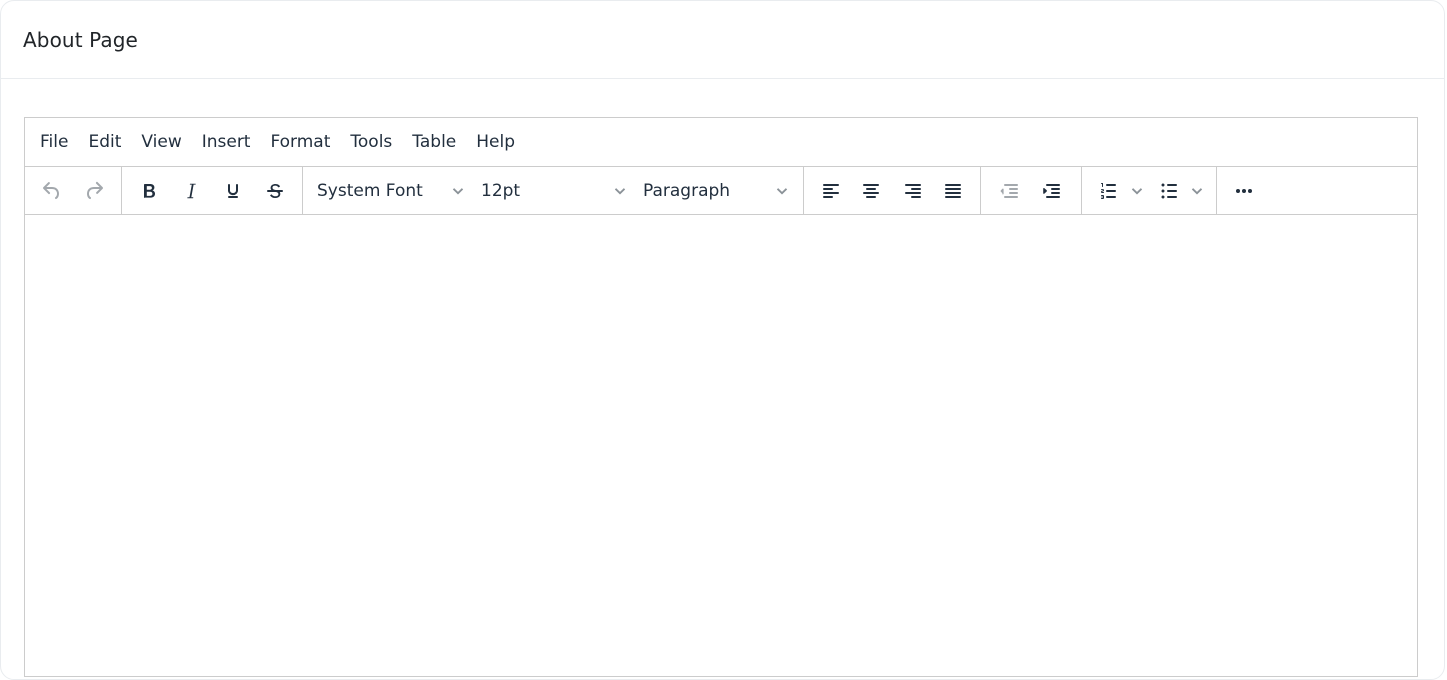 The image size is (1447, 680). I want to click on italic-icon, so click(191, 190).